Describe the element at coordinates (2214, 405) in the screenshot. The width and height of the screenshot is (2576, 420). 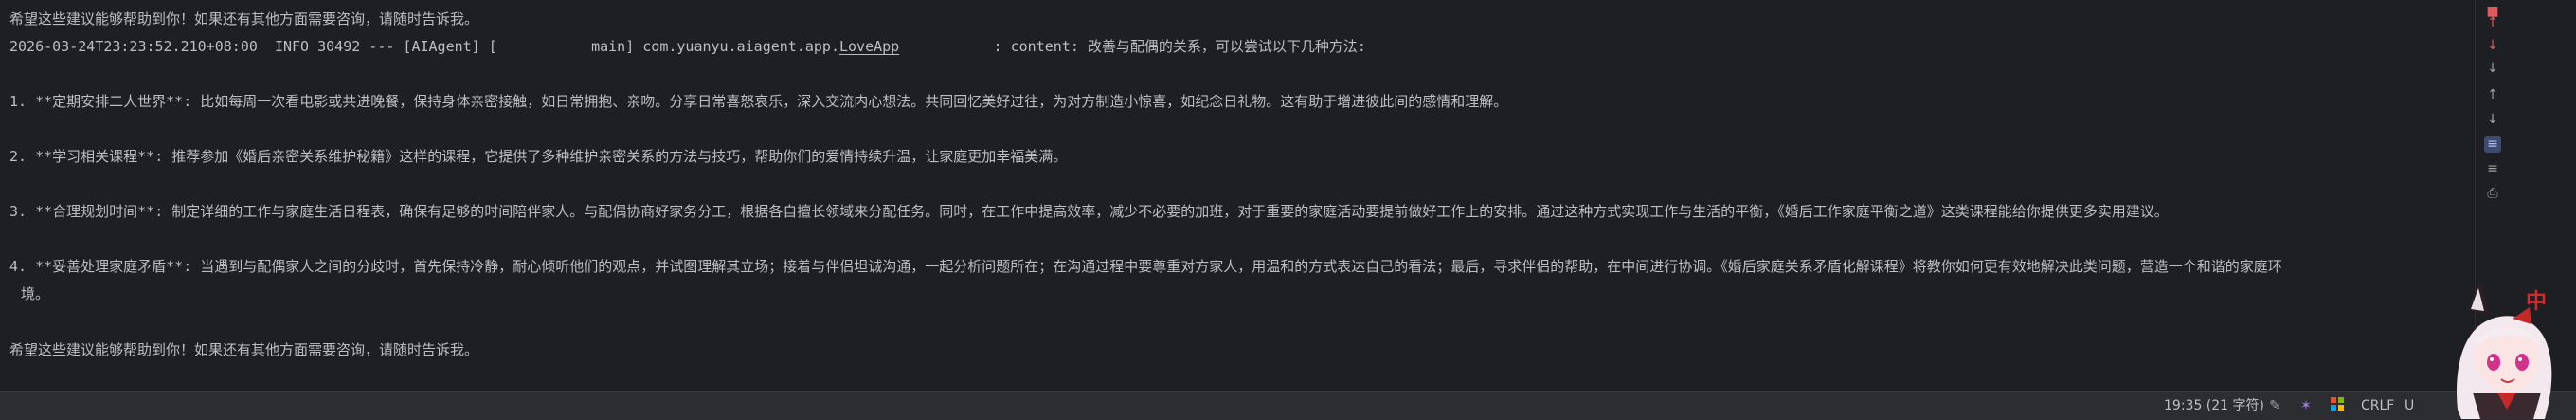
I see `cursor-position: 19:35 (21 字符)` at that location.